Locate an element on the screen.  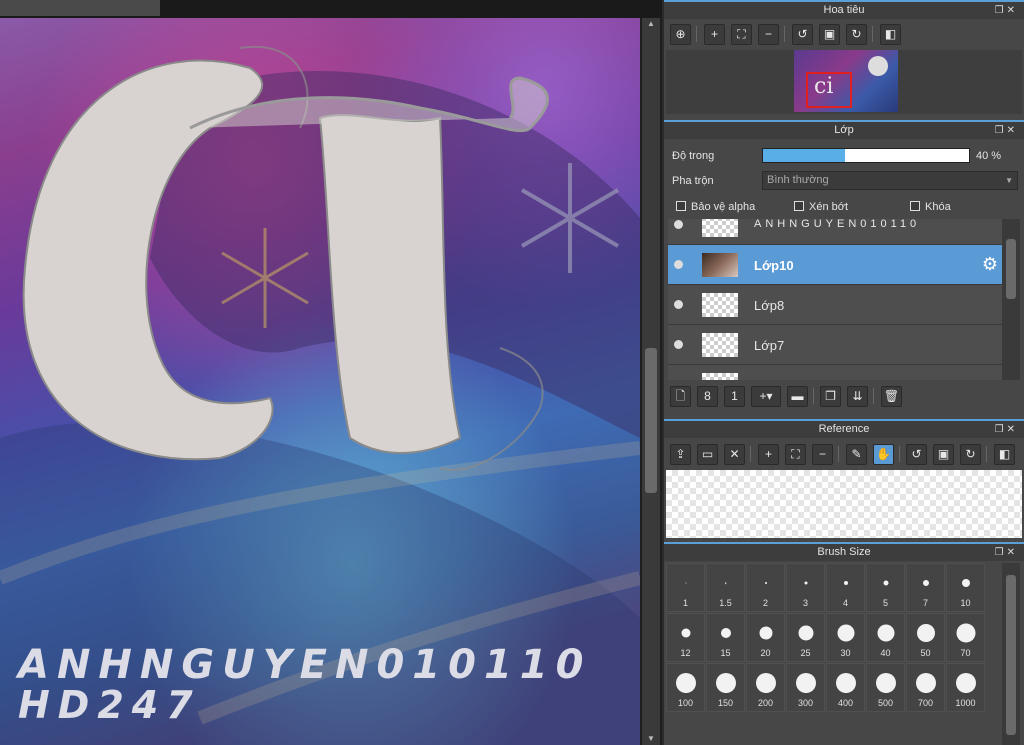
canvas-vertical-scrollbar: ▲ ▼ is located at coordinates (651, 381).